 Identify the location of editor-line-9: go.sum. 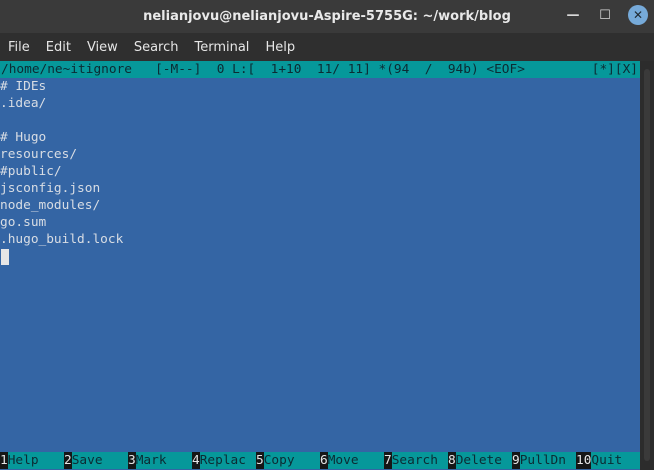
(23, 222).